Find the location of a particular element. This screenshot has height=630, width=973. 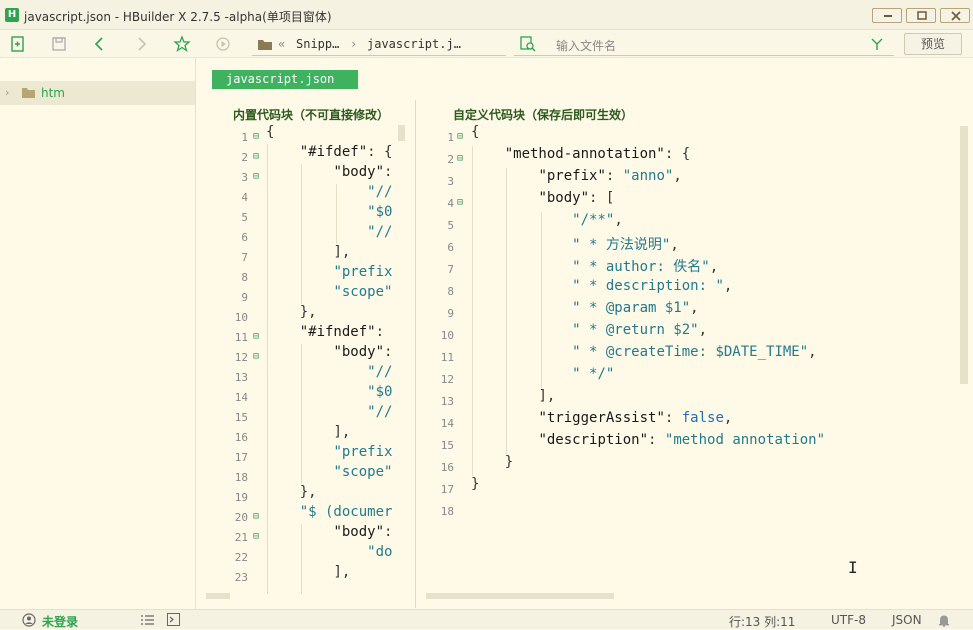

left-horizontal-scrollbar is located at coordinates (218, 596).